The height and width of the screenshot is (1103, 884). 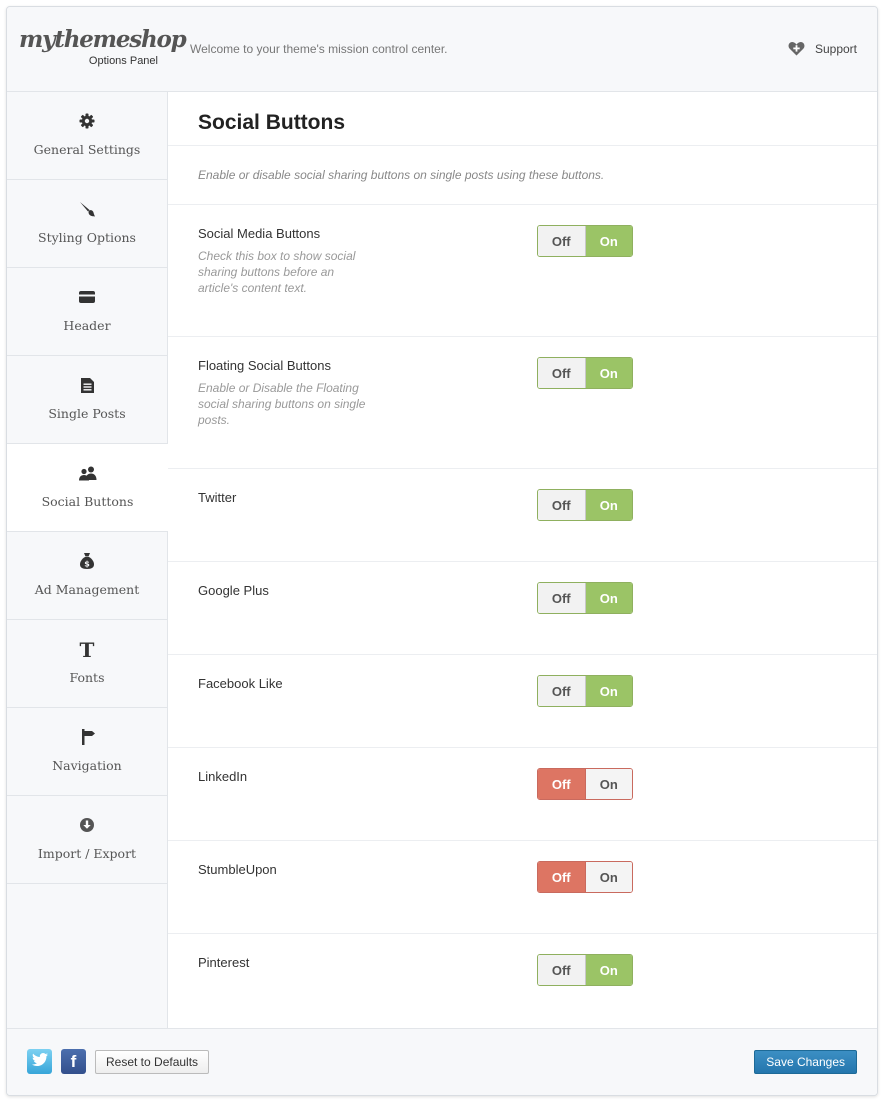 What do you see at coordinates (87, 589) in the screenshot?
I see `sidebar-item-label: Ad Management` at bounding box center [87, 589].